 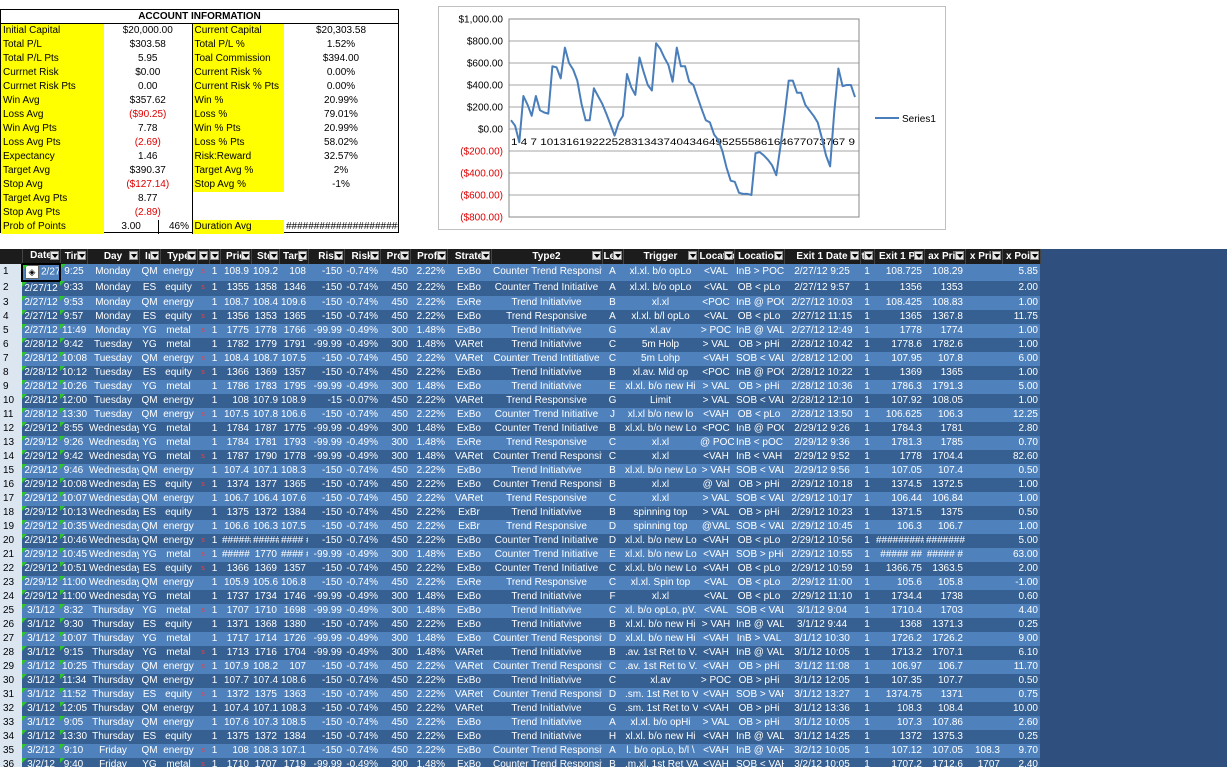 What do you see at coordinates (822, 302) in the screenshot?
I see `table-cell: 2/27/12 10:03` at bounding box center [822, 302].